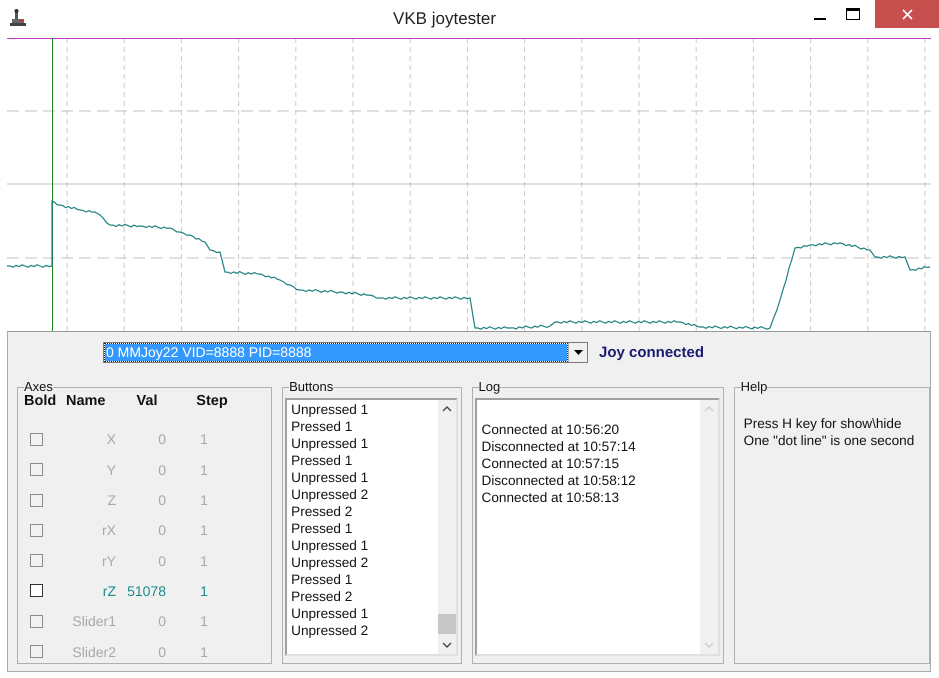  What do you see at coordinates (830, 440) in the screenshot?
I see `help-text: One "dot line" is one second` at bounding box center [830, 440].